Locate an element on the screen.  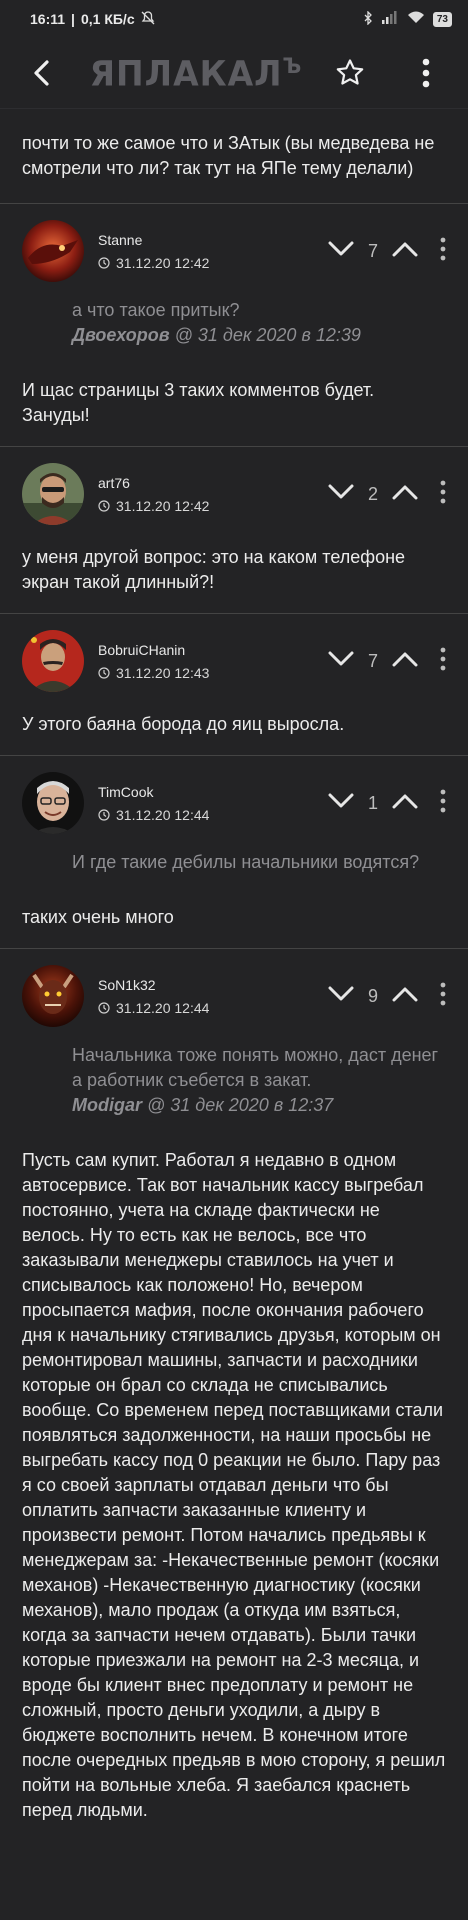
status-bar: 16:11 | 0,1 КБ/с 73 is located at coordinates (234, 19).